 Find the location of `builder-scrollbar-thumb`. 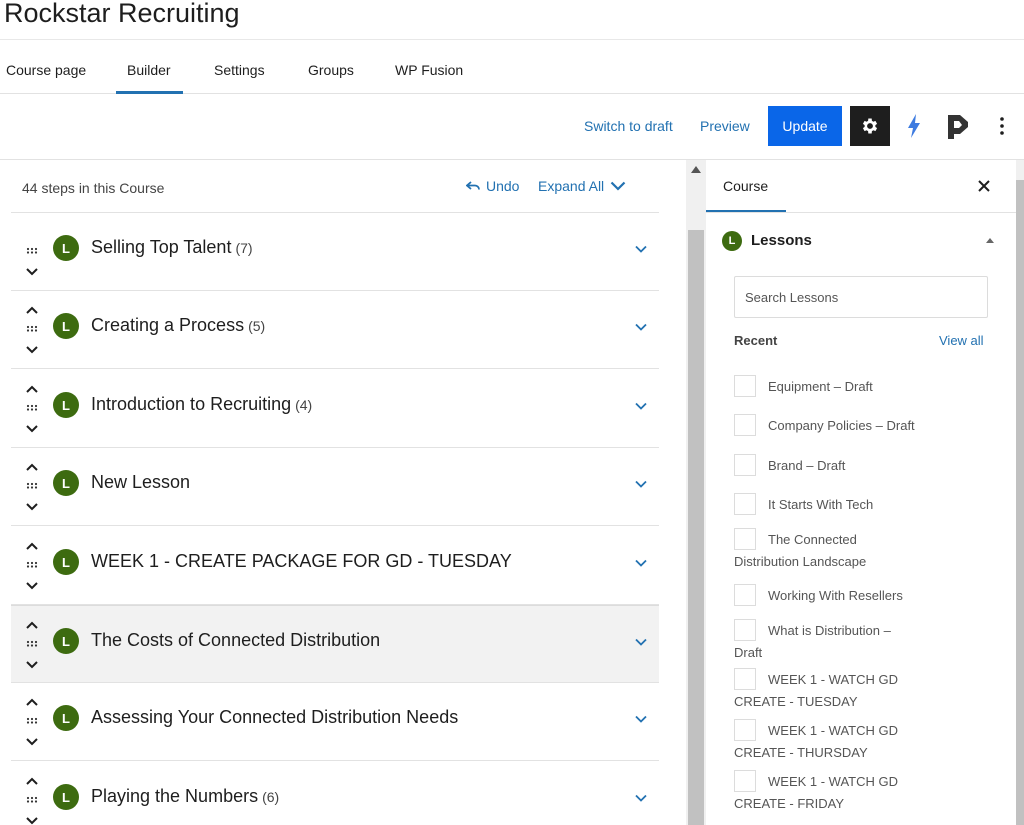

builder-scrollbar-thumb is located at coordinates (696, 527).